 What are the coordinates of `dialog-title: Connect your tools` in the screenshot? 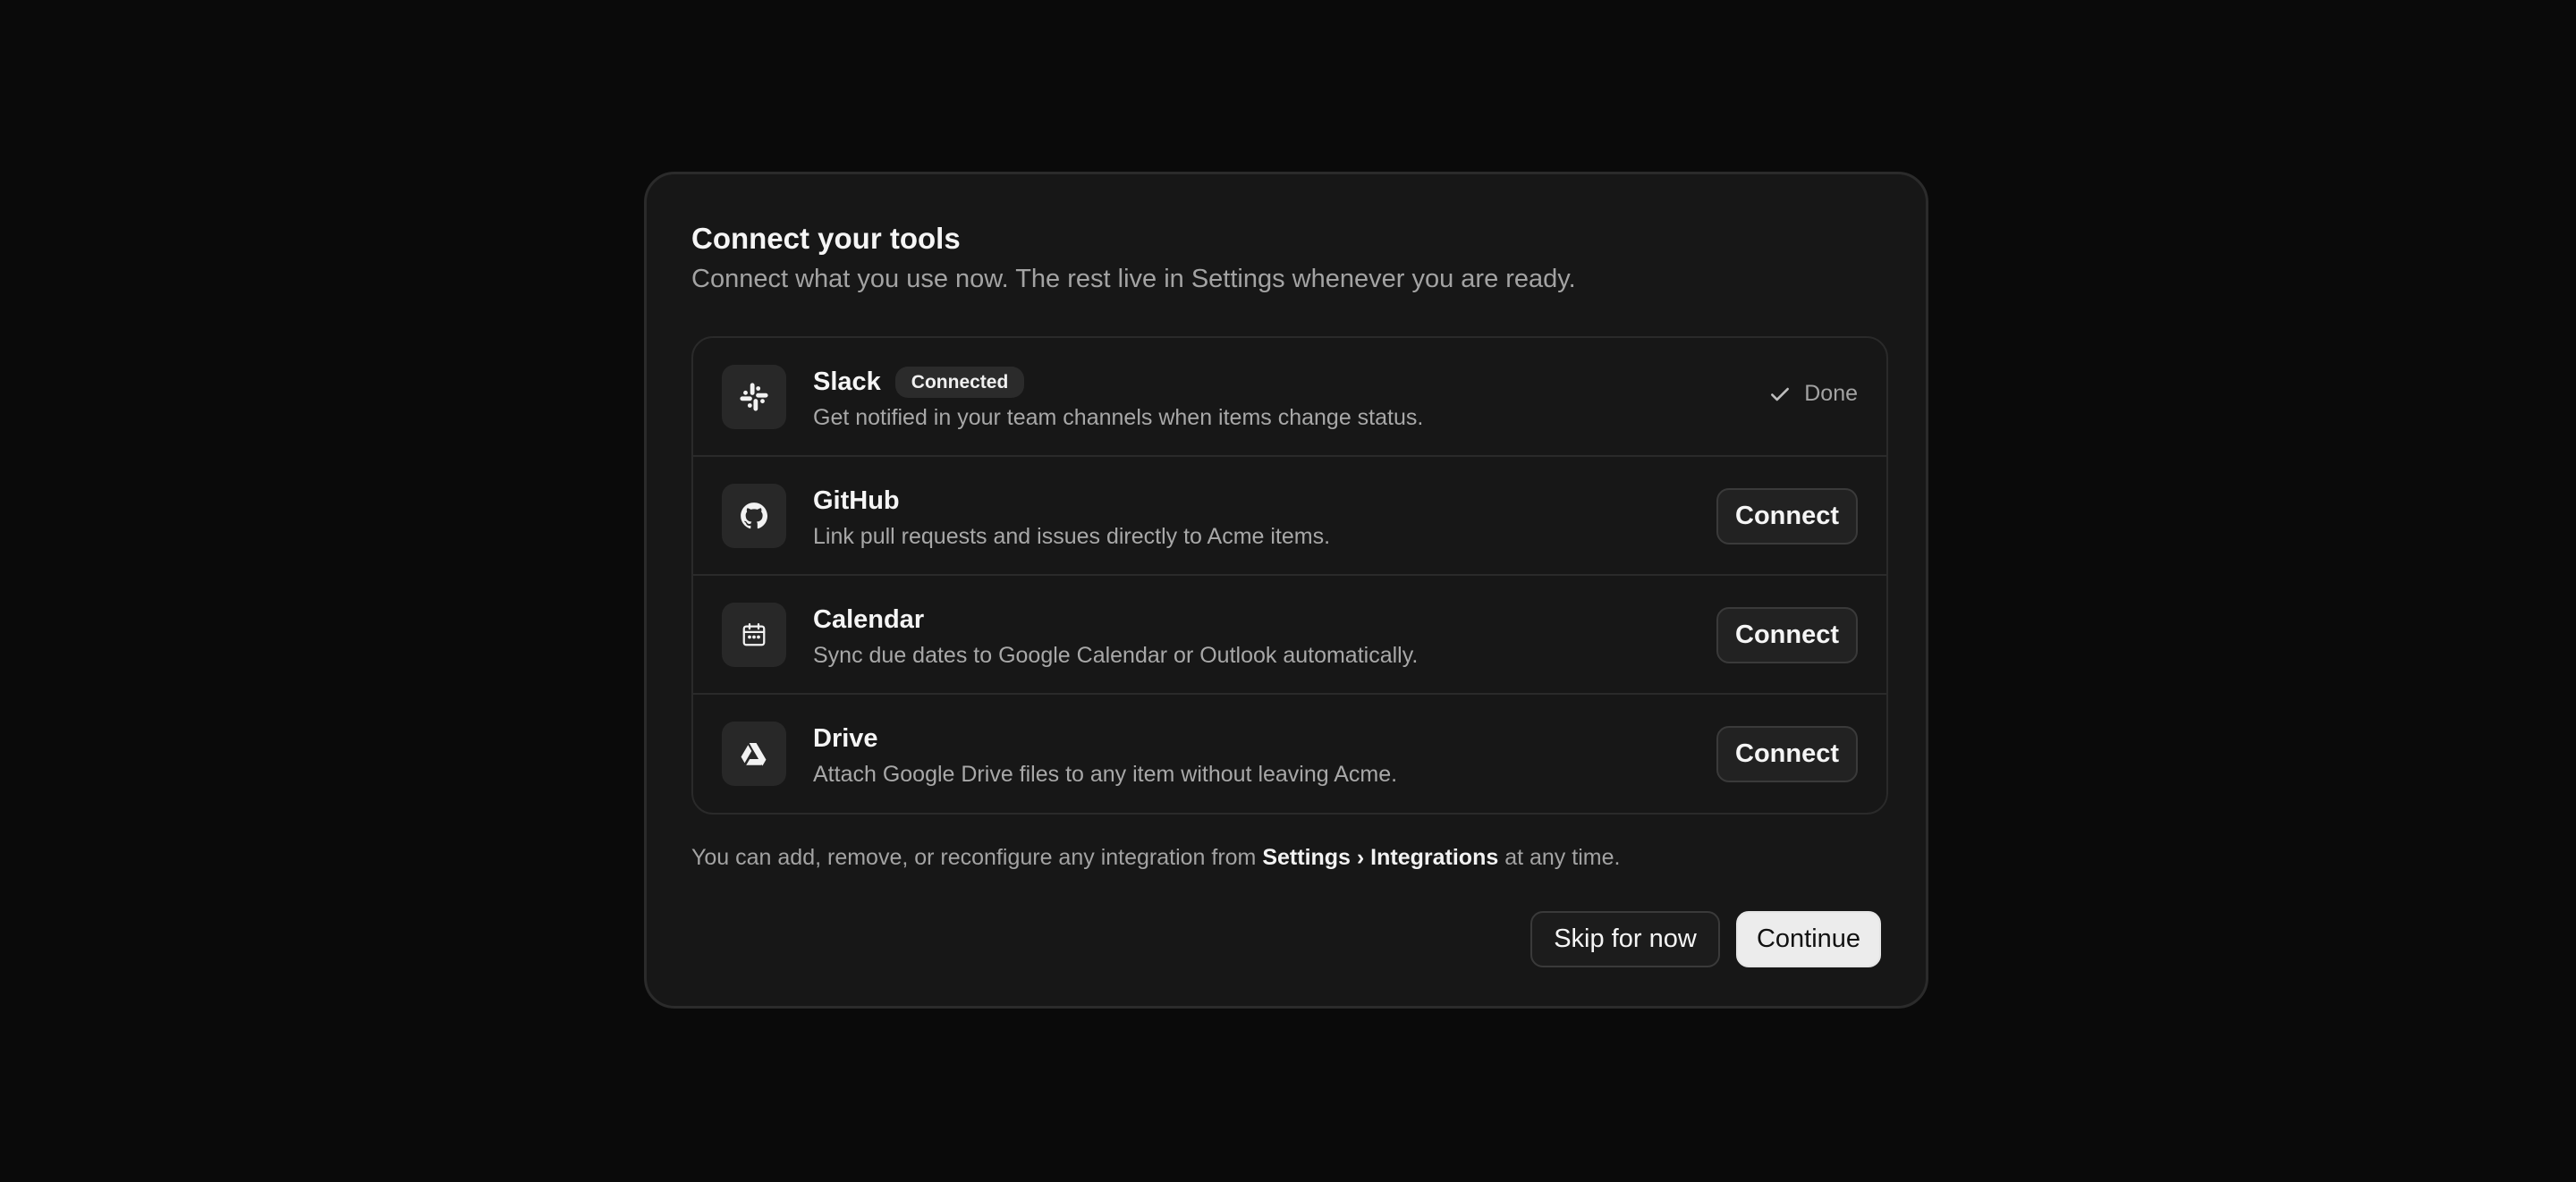 It's located at (826, 238).